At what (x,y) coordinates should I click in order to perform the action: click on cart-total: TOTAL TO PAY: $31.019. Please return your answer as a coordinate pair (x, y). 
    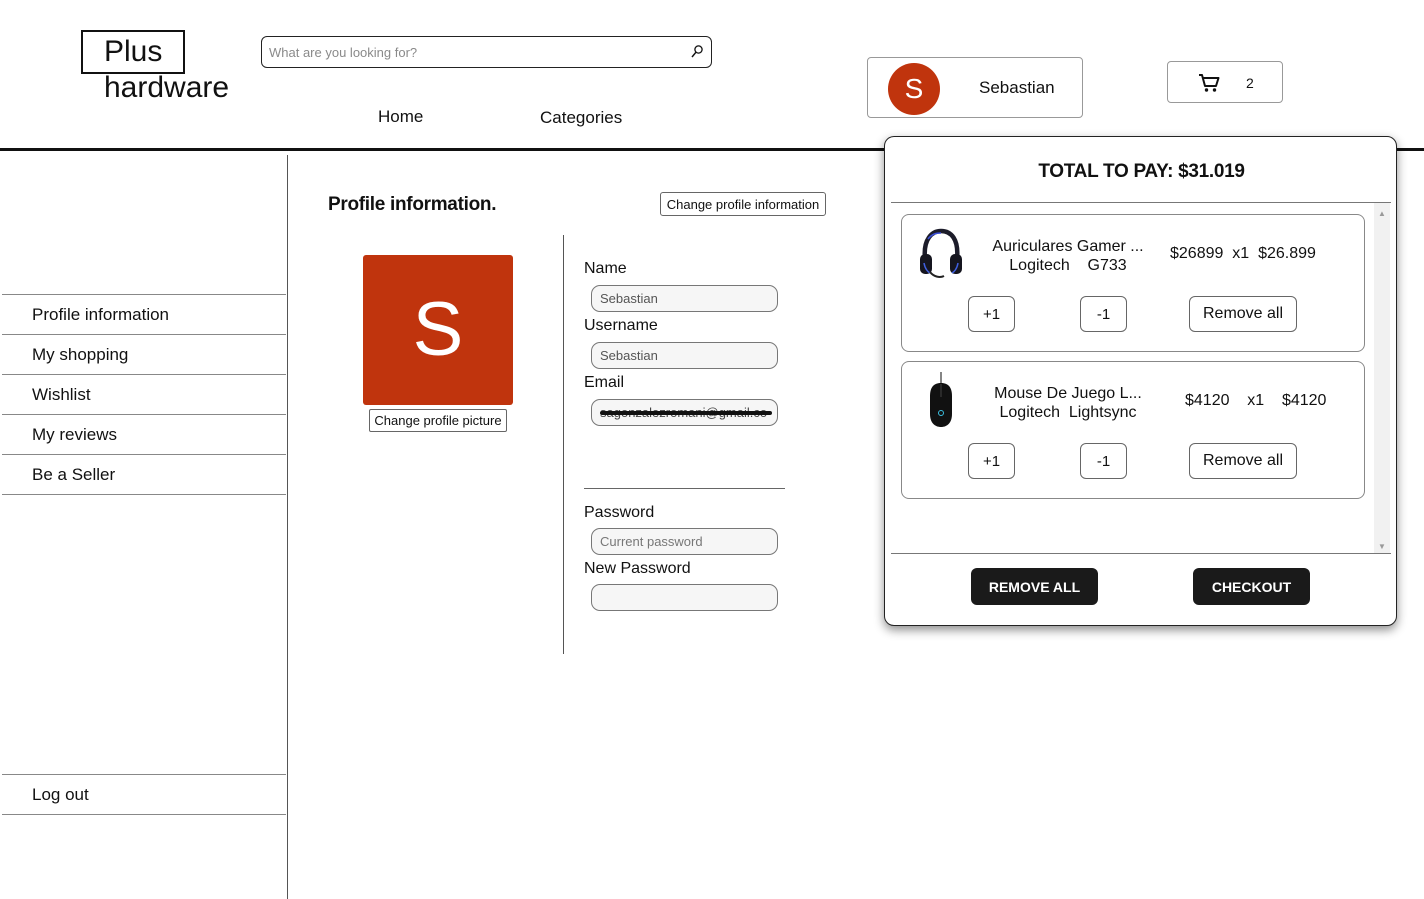
    Looking at the image, I should click on (1141, 171).